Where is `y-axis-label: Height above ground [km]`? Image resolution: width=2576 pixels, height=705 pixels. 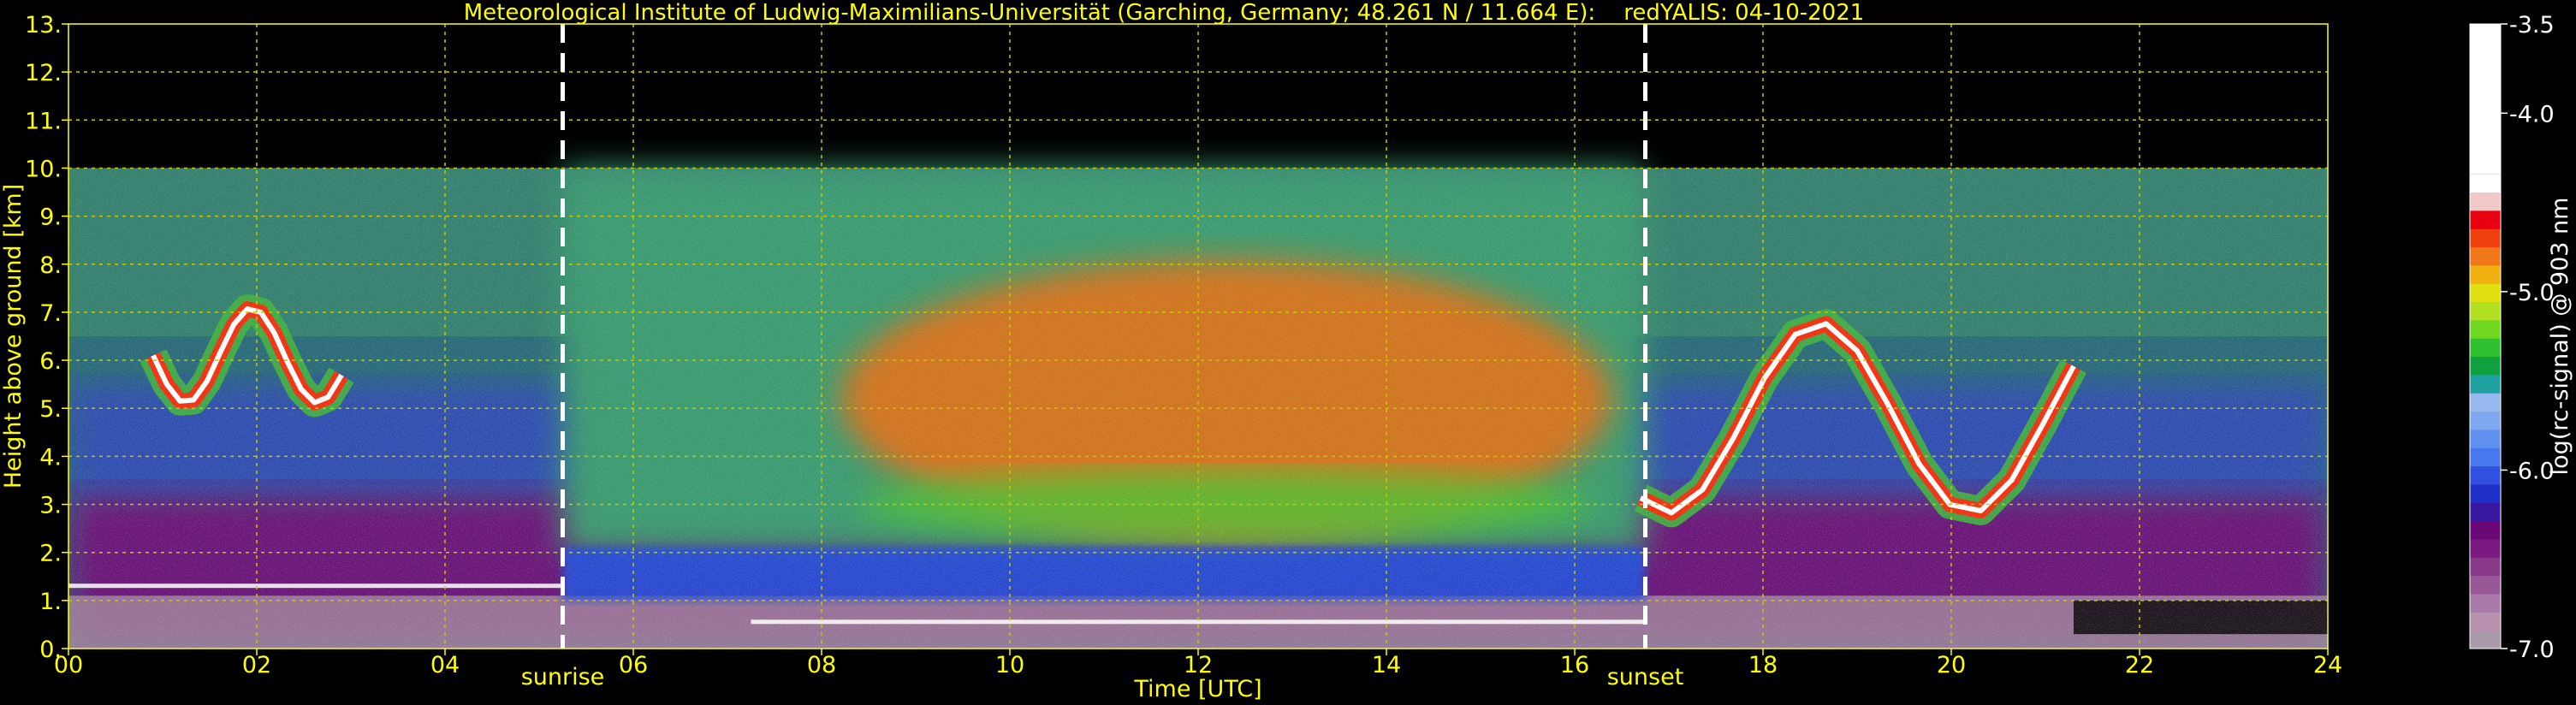 y-axis-label: Height above ground [km] is located at coordinates (13, 336).